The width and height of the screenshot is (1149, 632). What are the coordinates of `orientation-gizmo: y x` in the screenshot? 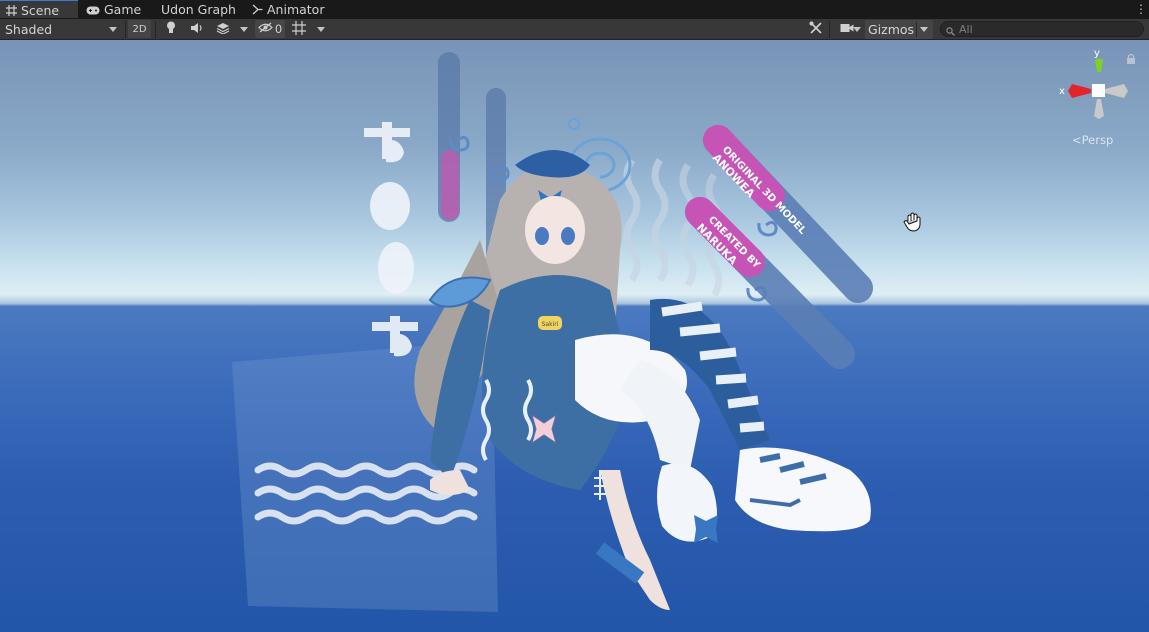 It's located at (1101, 84).